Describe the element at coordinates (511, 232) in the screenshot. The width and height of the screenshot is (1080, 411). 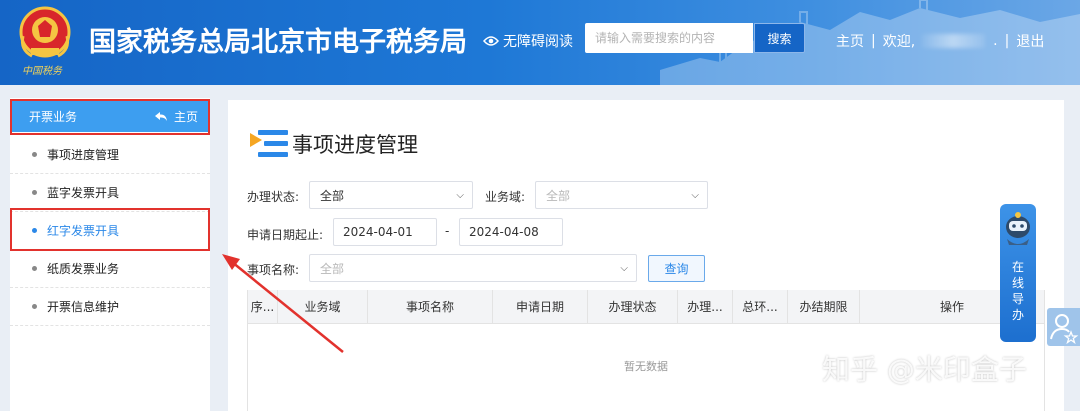
I see `date-end-input` at that location.